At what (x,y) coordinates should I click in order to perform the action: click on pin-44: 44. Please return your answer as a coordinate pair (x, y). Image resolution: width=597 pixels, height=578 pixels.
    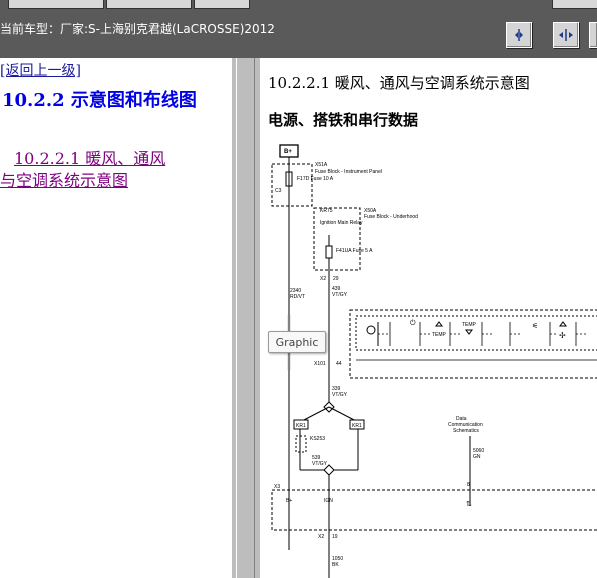
    Looking at the image, I should click on (339, 364).